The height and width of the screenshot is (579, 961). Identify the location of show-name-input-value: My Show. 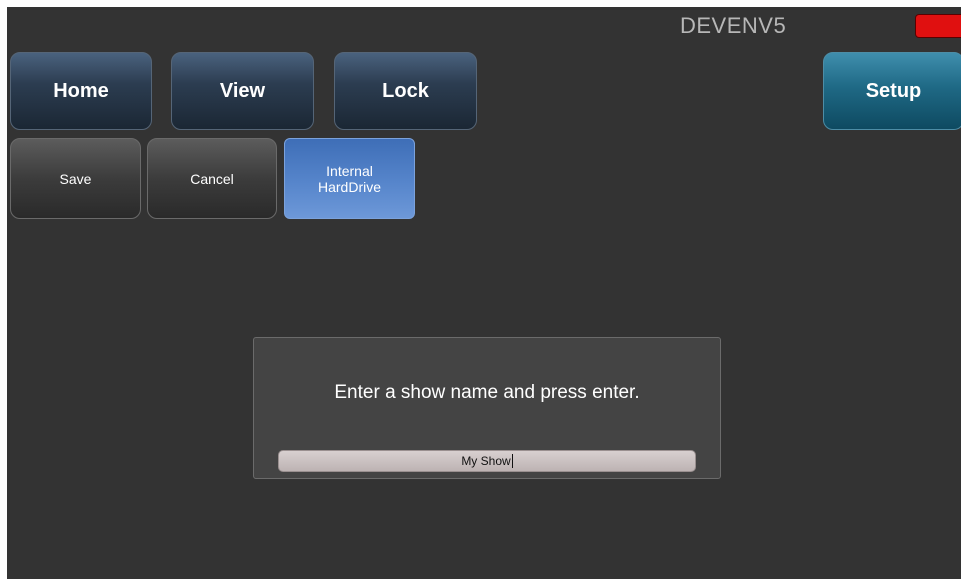
(486, 461).